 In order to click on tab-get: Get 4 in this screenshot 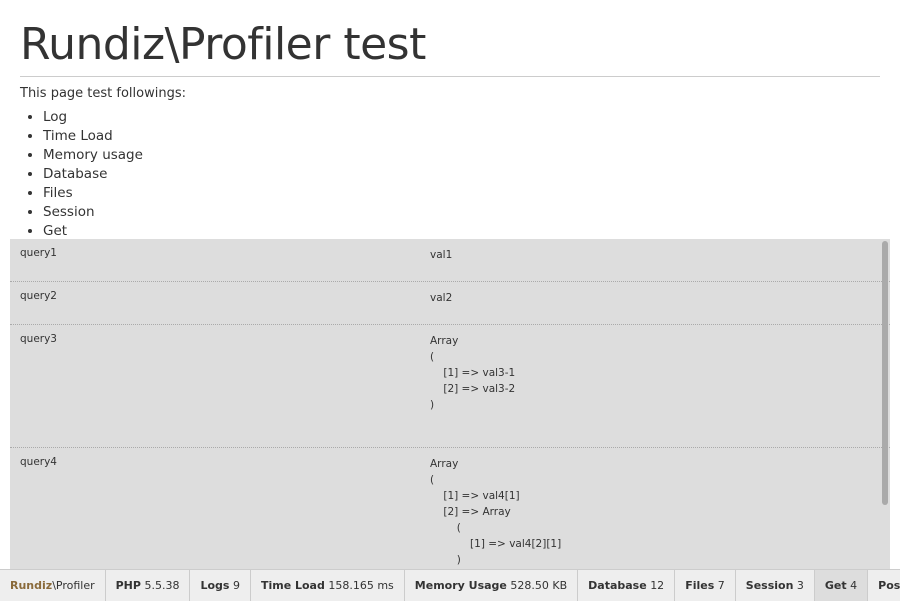, I will do `click(841, 585)`.